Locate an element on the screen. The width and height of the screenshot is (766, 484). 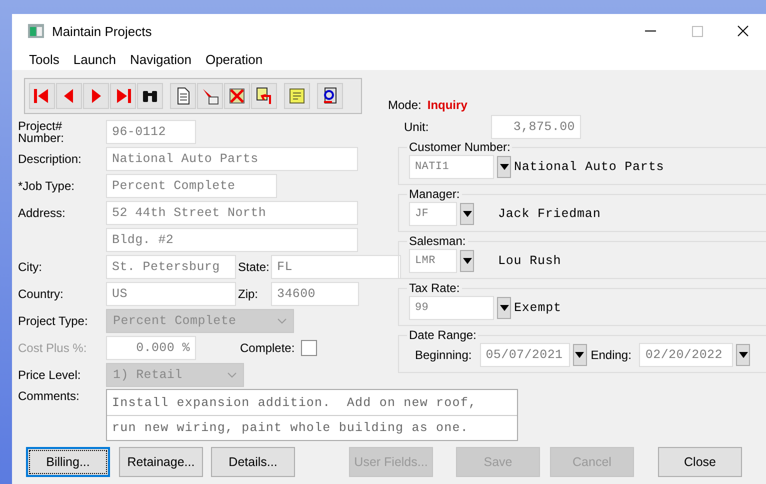
group-label: Salesman: is located at coordinates (437, 241).